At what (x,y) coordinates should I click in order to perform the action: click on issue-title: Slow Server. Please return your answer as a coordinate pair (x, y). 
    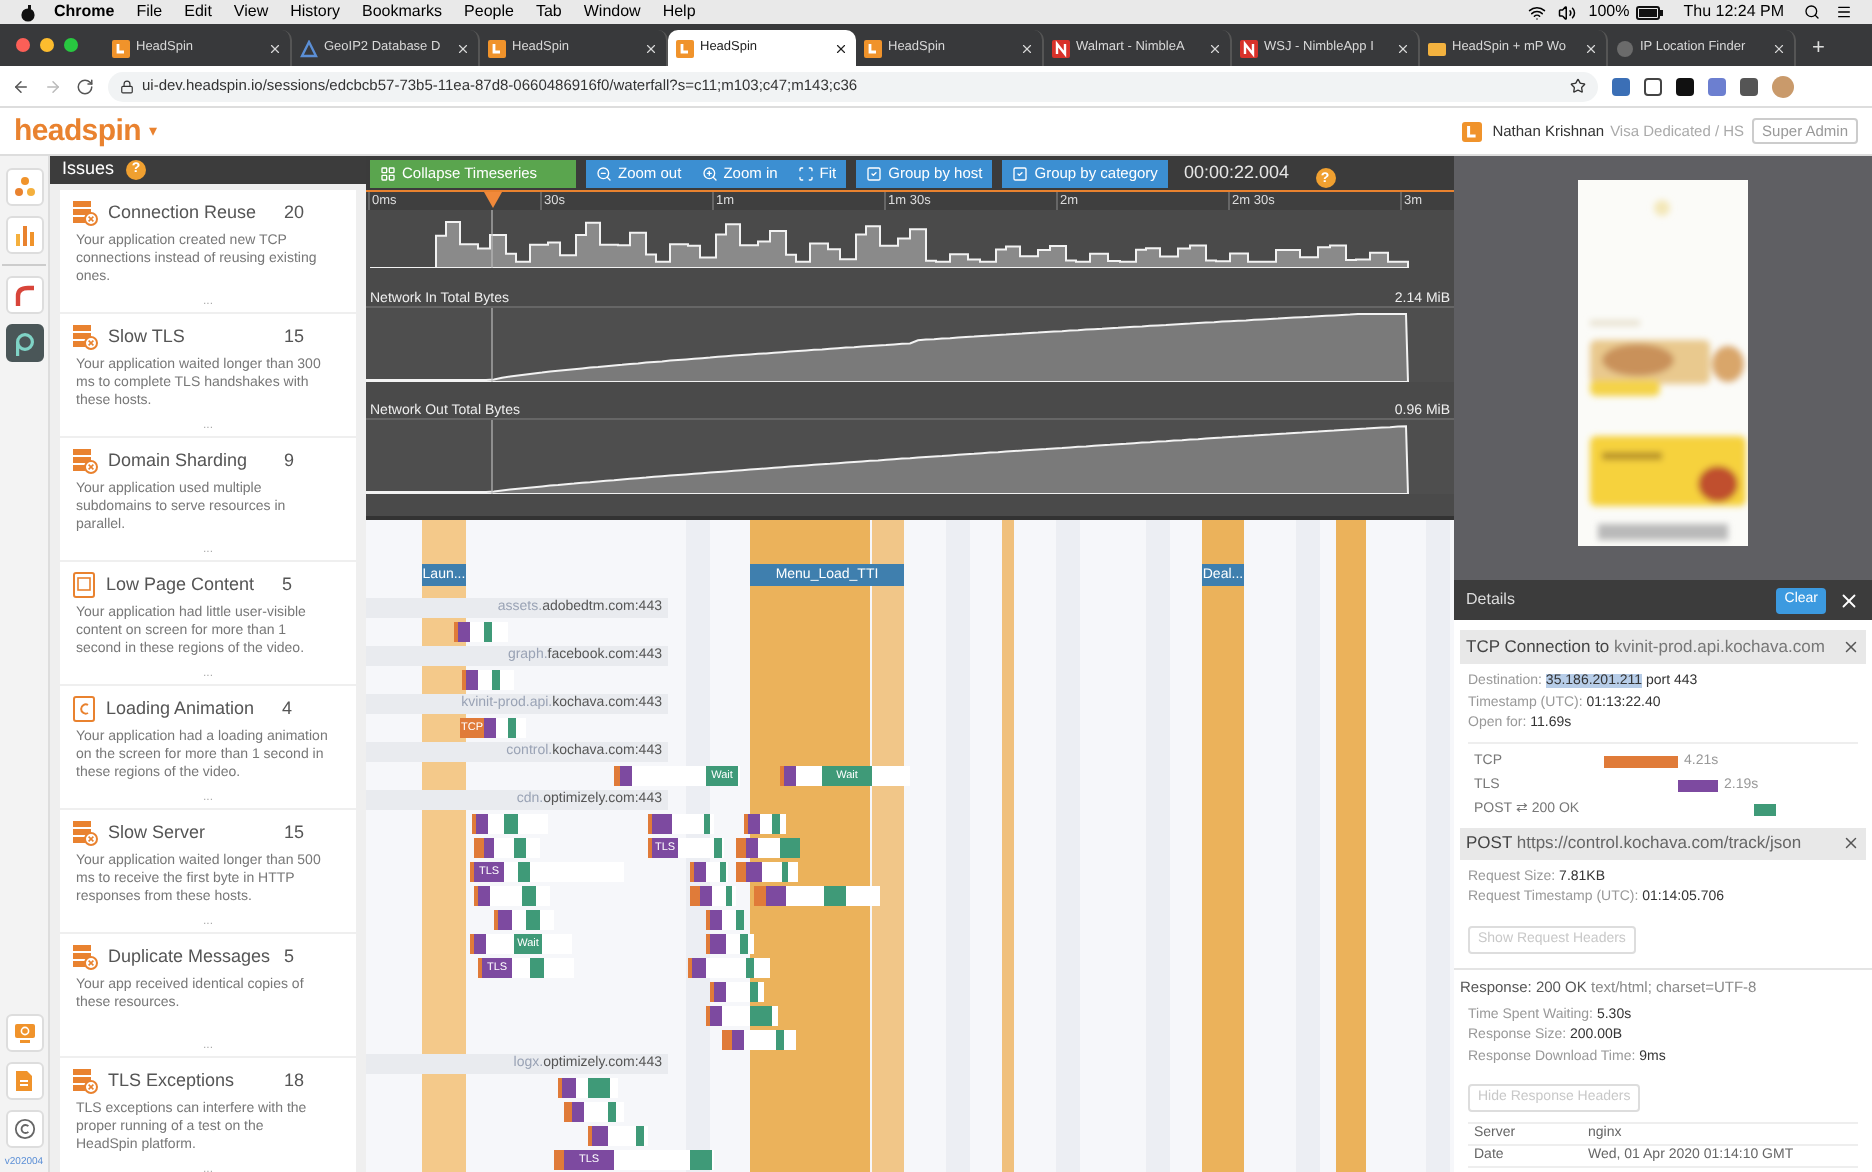
    Looking at the image, I should click on (158, 832).